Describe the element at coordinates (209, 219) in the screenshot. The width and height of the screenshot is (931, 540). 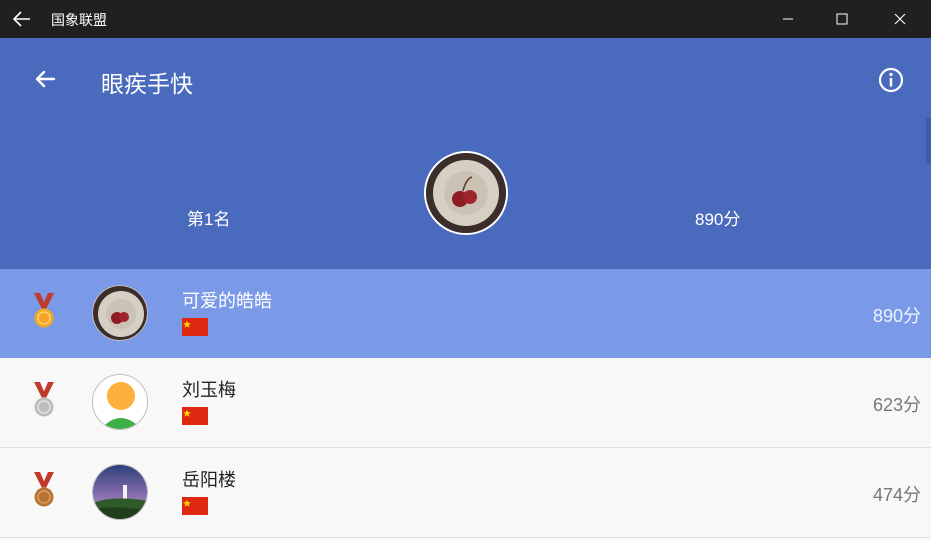
I see `current-rank: 第1名` at that location.